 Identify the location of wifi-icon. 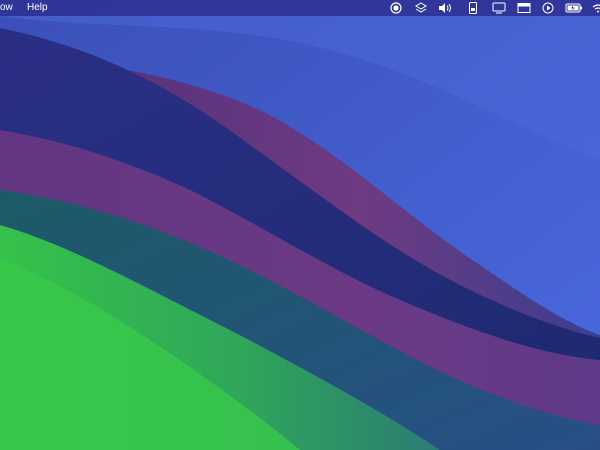
(596, 8).